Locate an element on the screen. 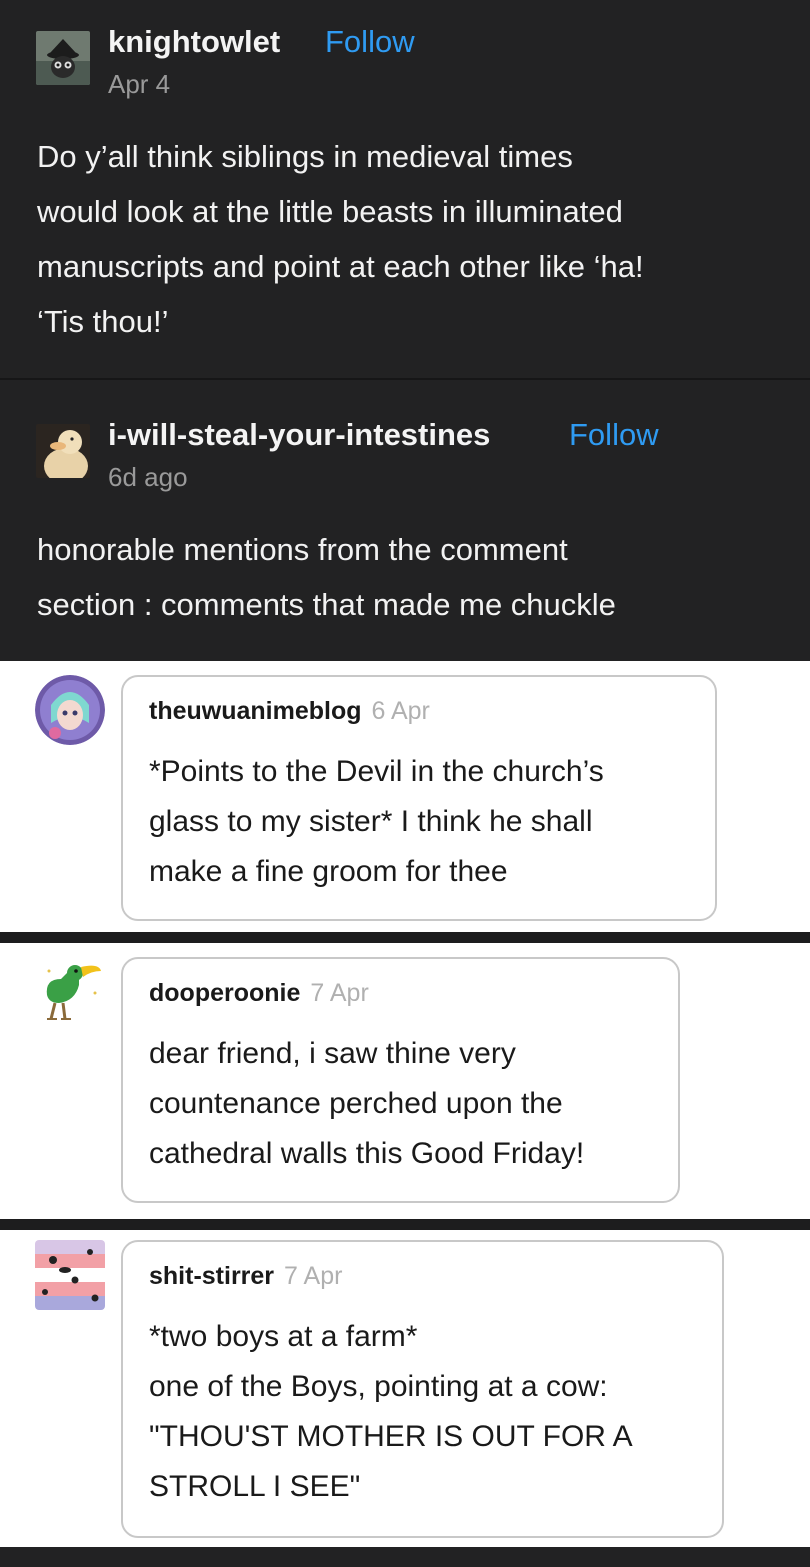 This screenshot has height=1567, width=810. comment-line: *Points to the Devil in the church’s is located at coordinates (376, 771).